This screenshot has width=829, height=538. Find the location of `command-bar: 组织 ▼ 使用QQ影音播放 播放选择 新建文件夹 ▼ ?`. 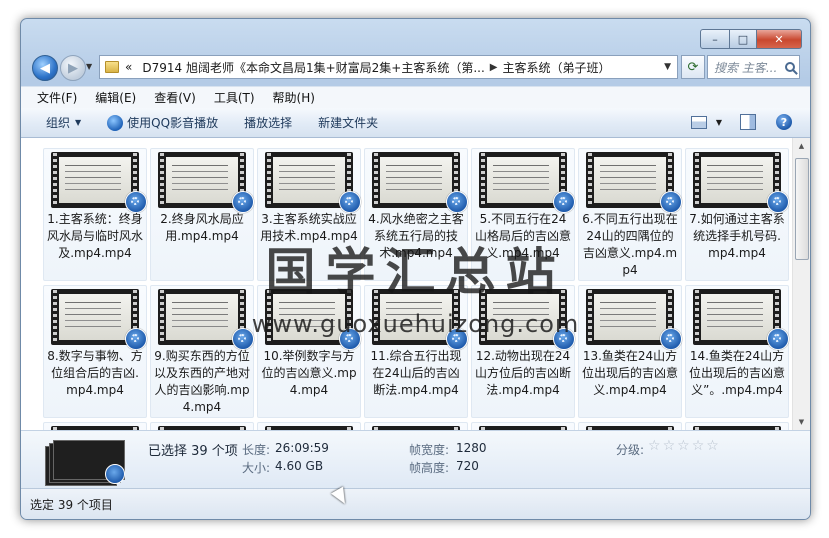

command-bar: 组织 ▼ 使用QQ影音播放 播放选择 新建文件夹 ▼ ? is located at coordinates (415, 123).